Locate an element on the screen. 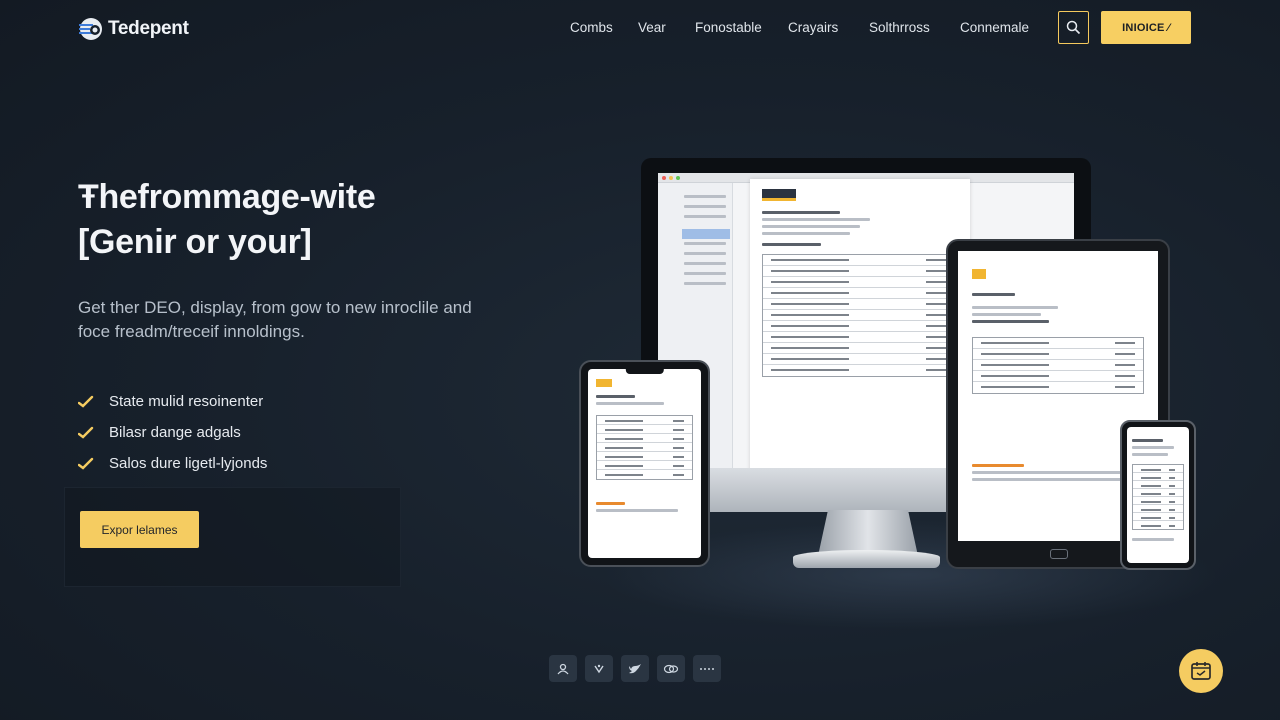  calendar-chat-button is located at coordinates (1201, 671).